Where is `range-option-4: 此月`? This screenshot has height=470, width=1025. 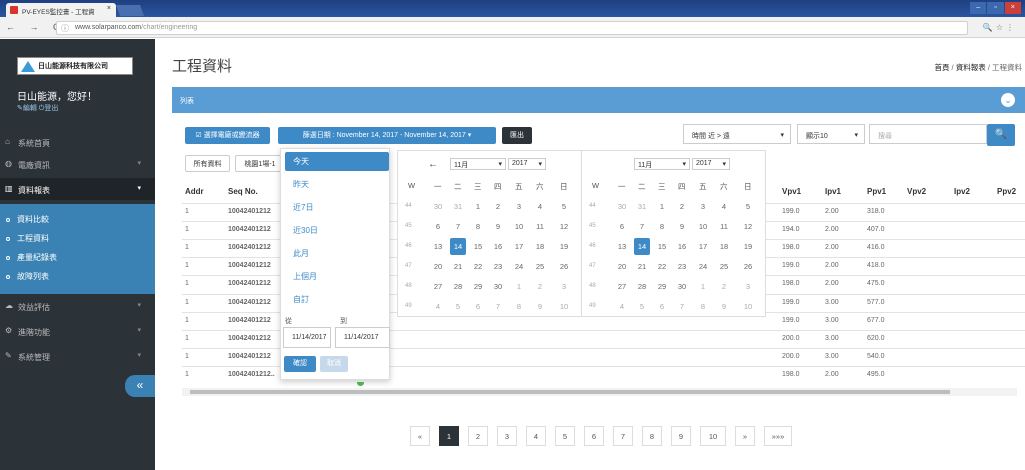 range-option-4: 此月 is located at coordinates (337, 253).